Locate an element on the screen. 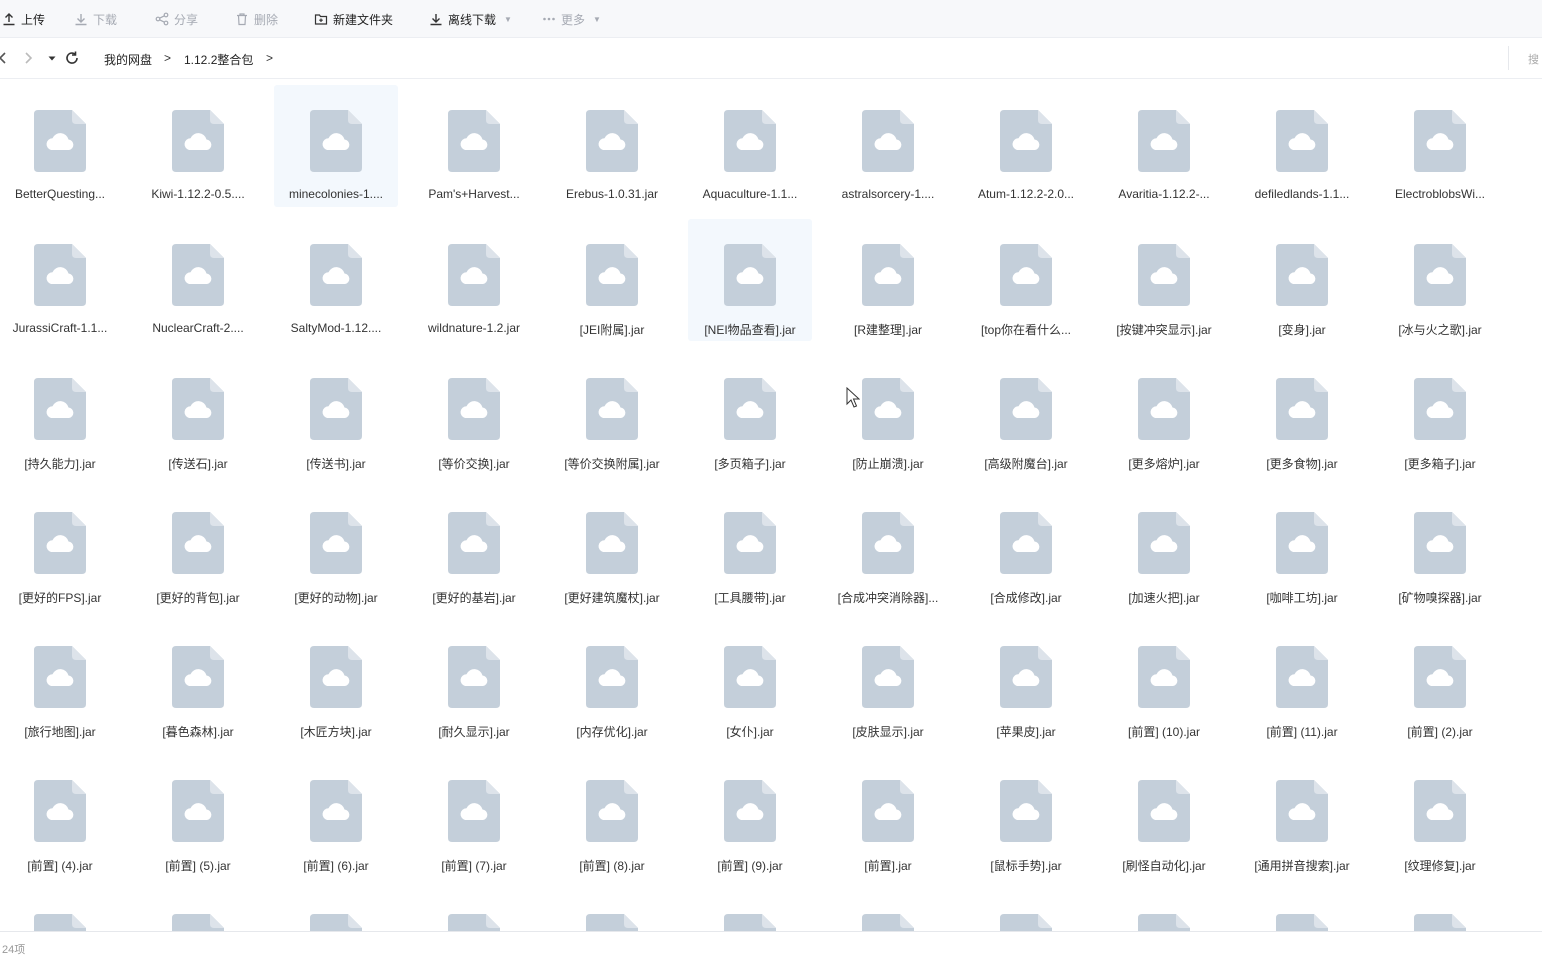 Image resolution: width=1542 pixels, height=964 pixels. file-item: [按键冲突显示].jar is located at coordinates (1164, 280).